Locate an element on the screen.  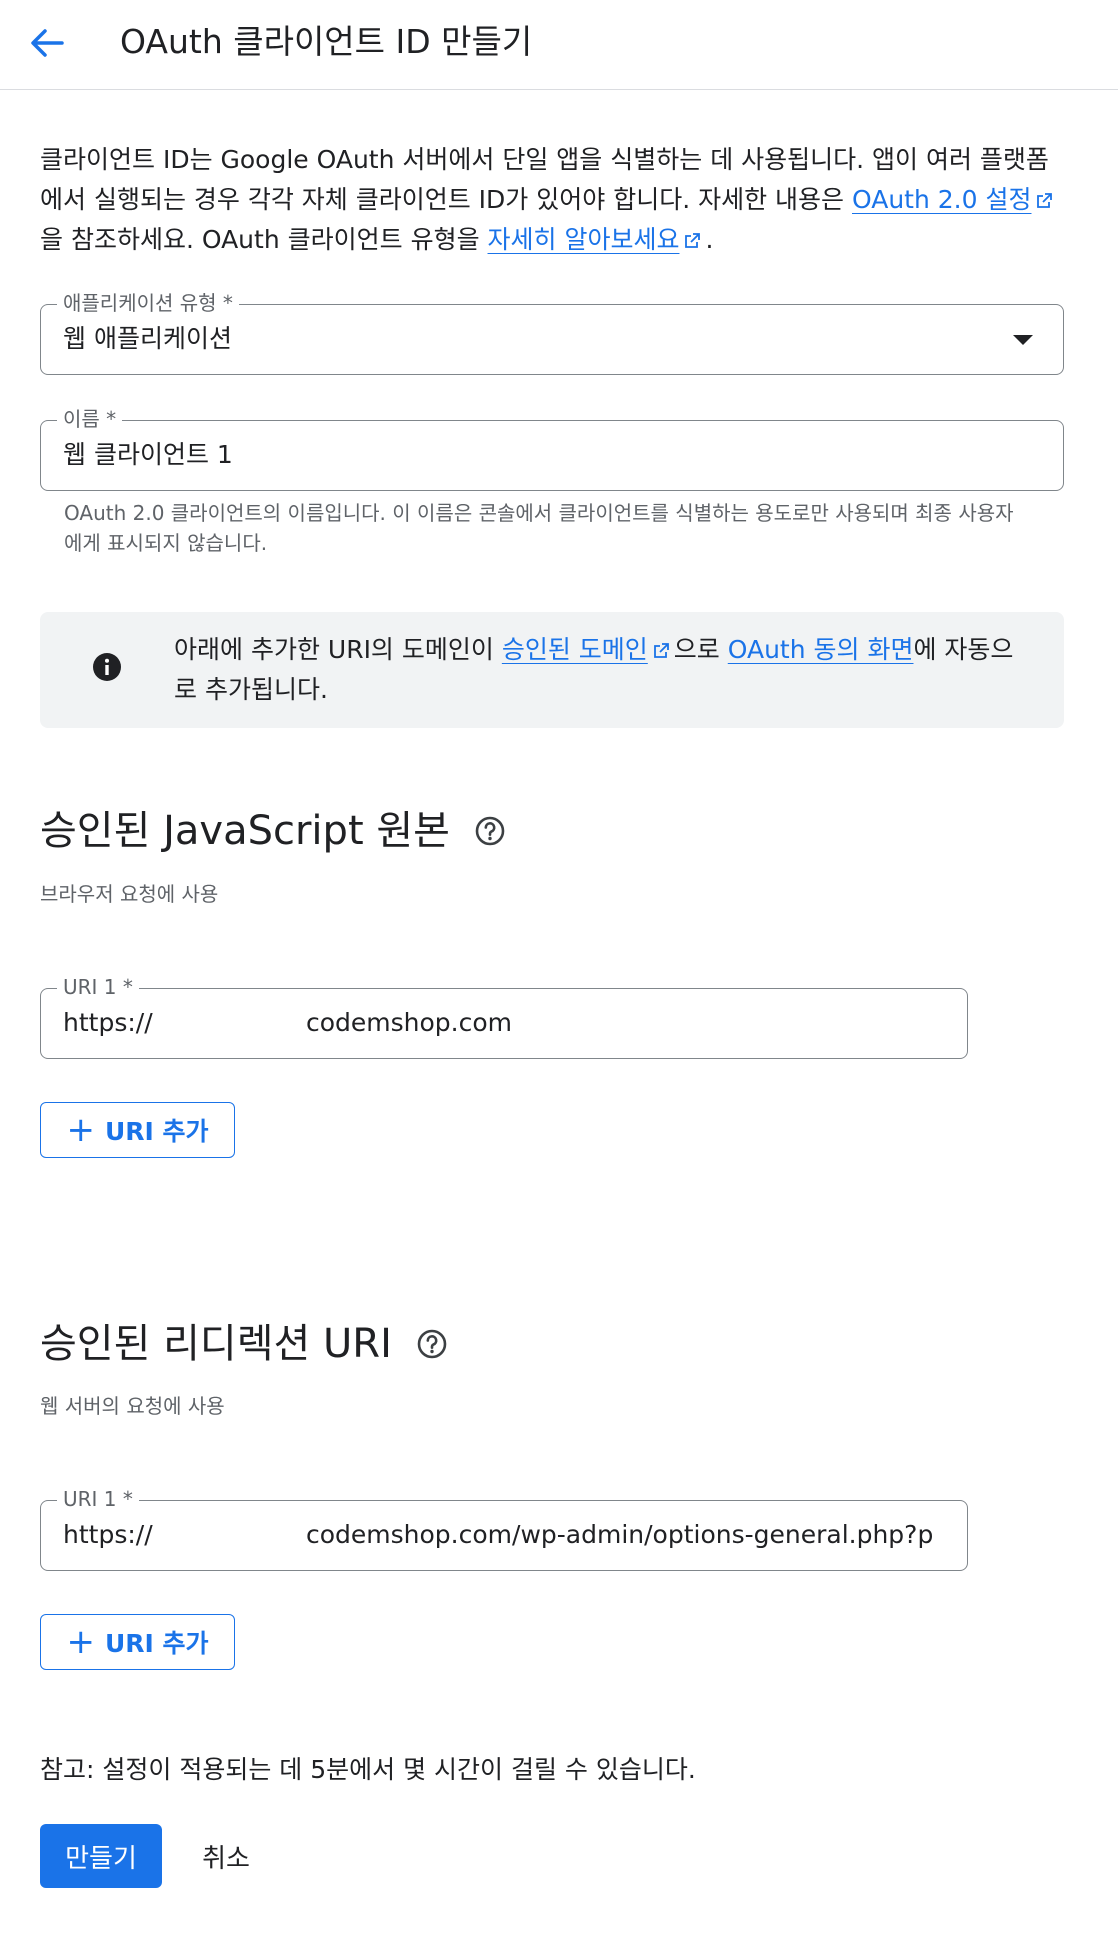
oauth-settings-link: OAuth 2.0 설정 is located at coordinates (941, 199).